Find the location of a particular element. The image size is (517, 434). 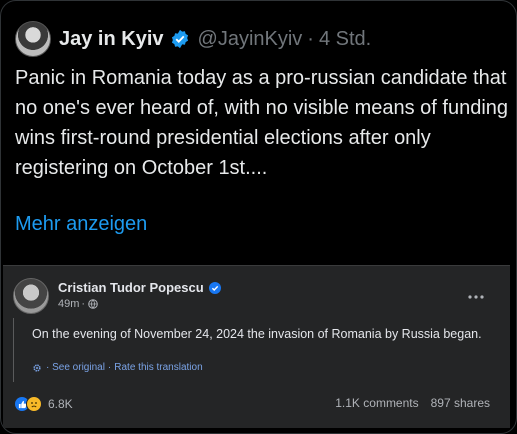

comments-count: 1.1K comments is located at coordinates (376, 403).